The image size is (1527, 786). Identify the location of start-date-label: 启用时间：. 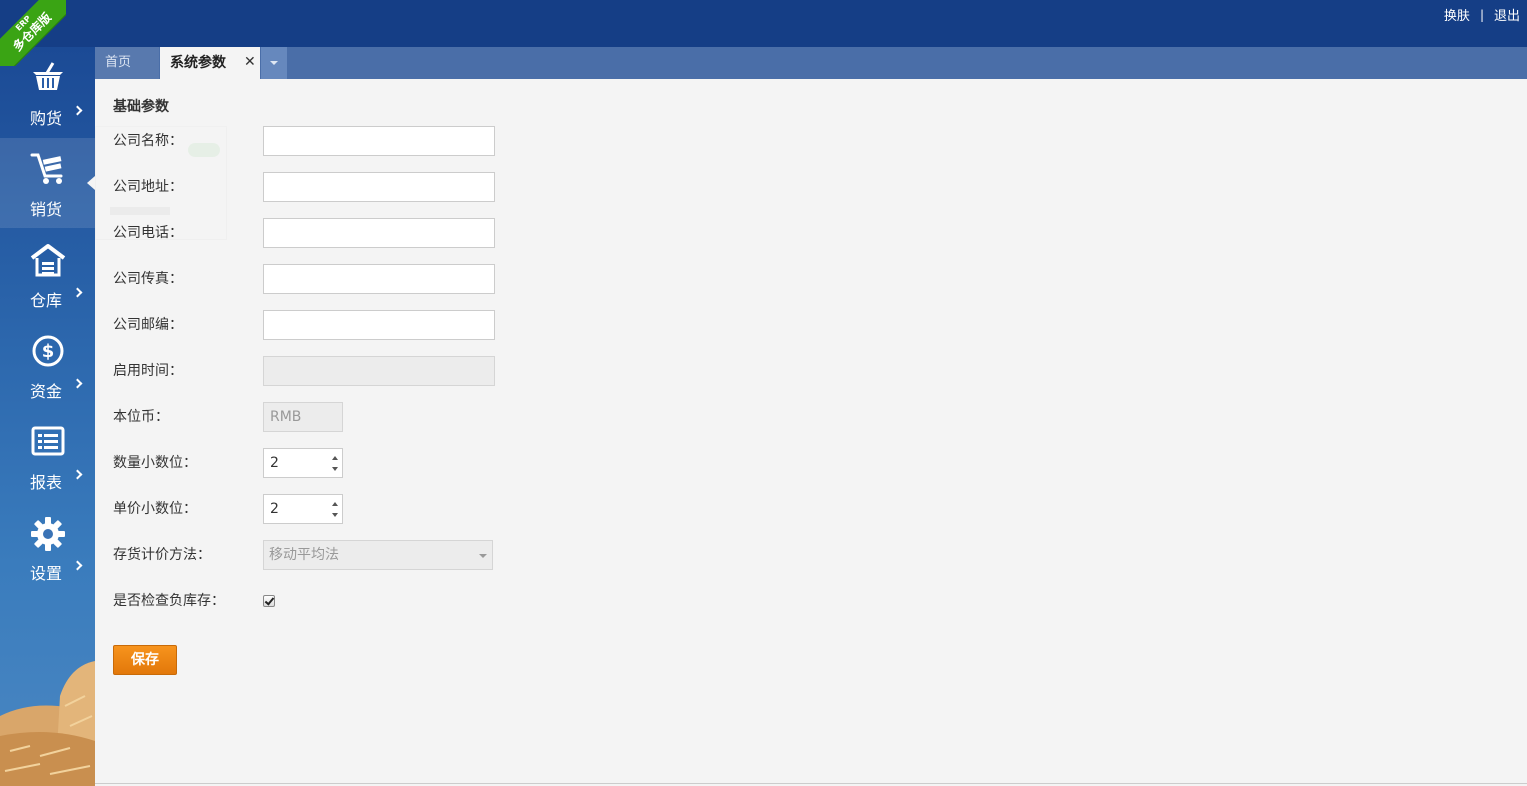
(148, 371).